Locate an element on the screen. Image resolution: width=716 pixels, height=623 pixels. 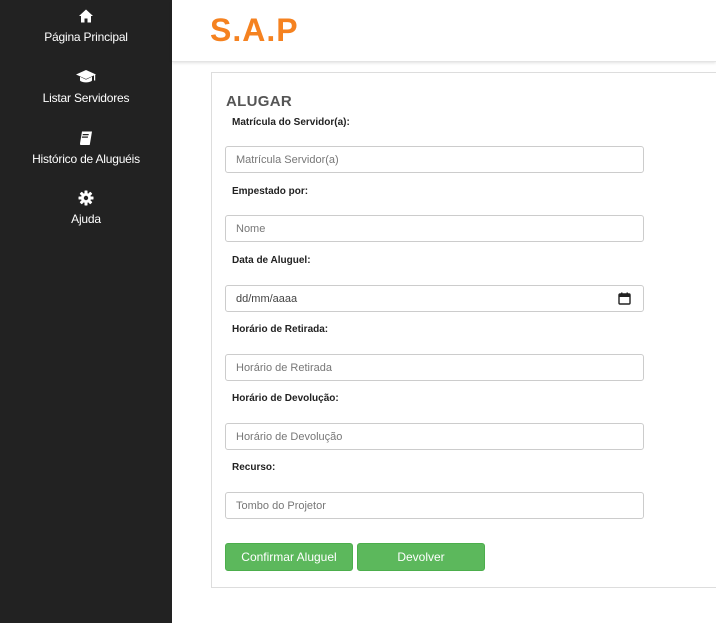
retirada-input is located at coordinates (434, 367).